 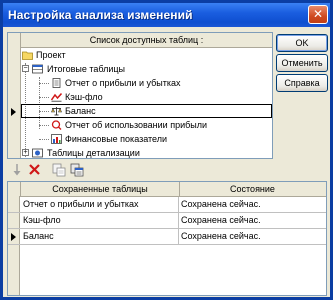 I want to click on tree-item-project: Проект, so click(x=146, y=55).